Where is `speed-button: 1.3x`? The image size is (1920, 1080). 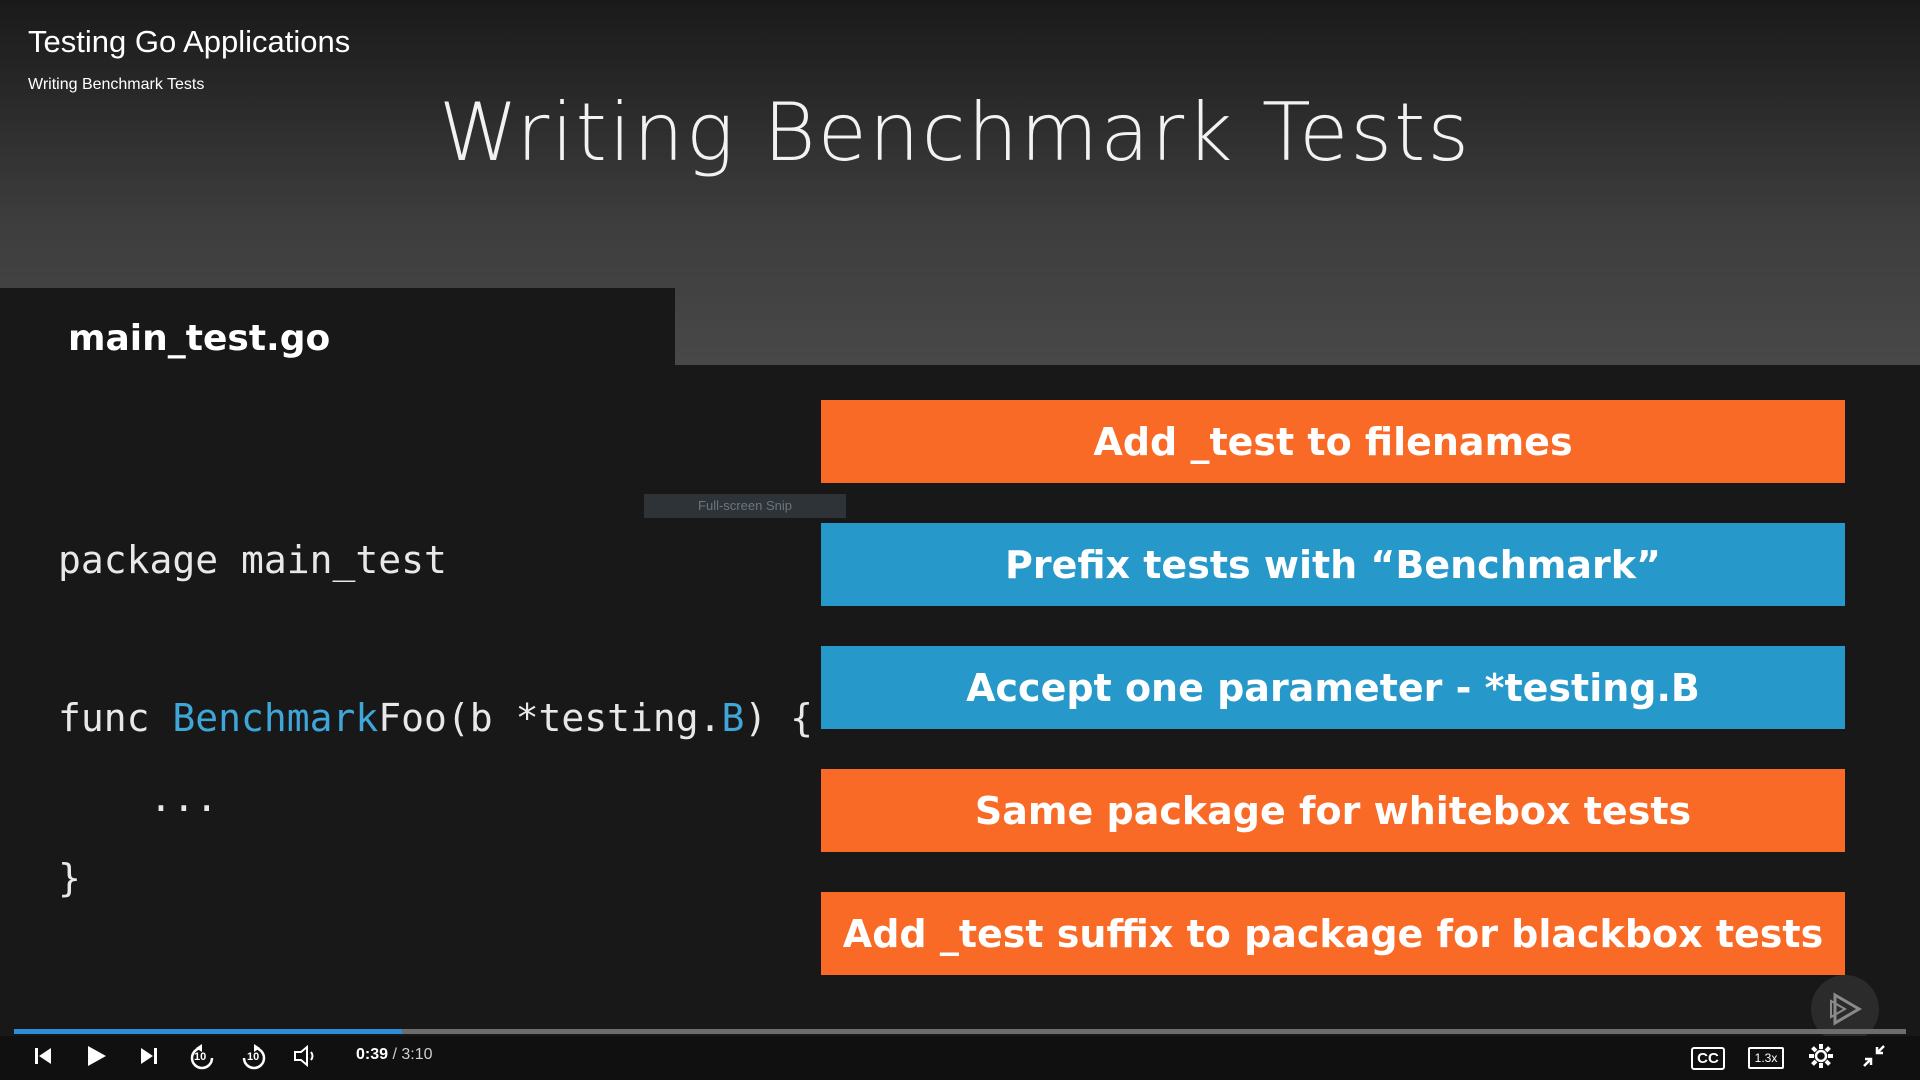
speed-button: 1.3x is located at coordinates (1766, 1058).